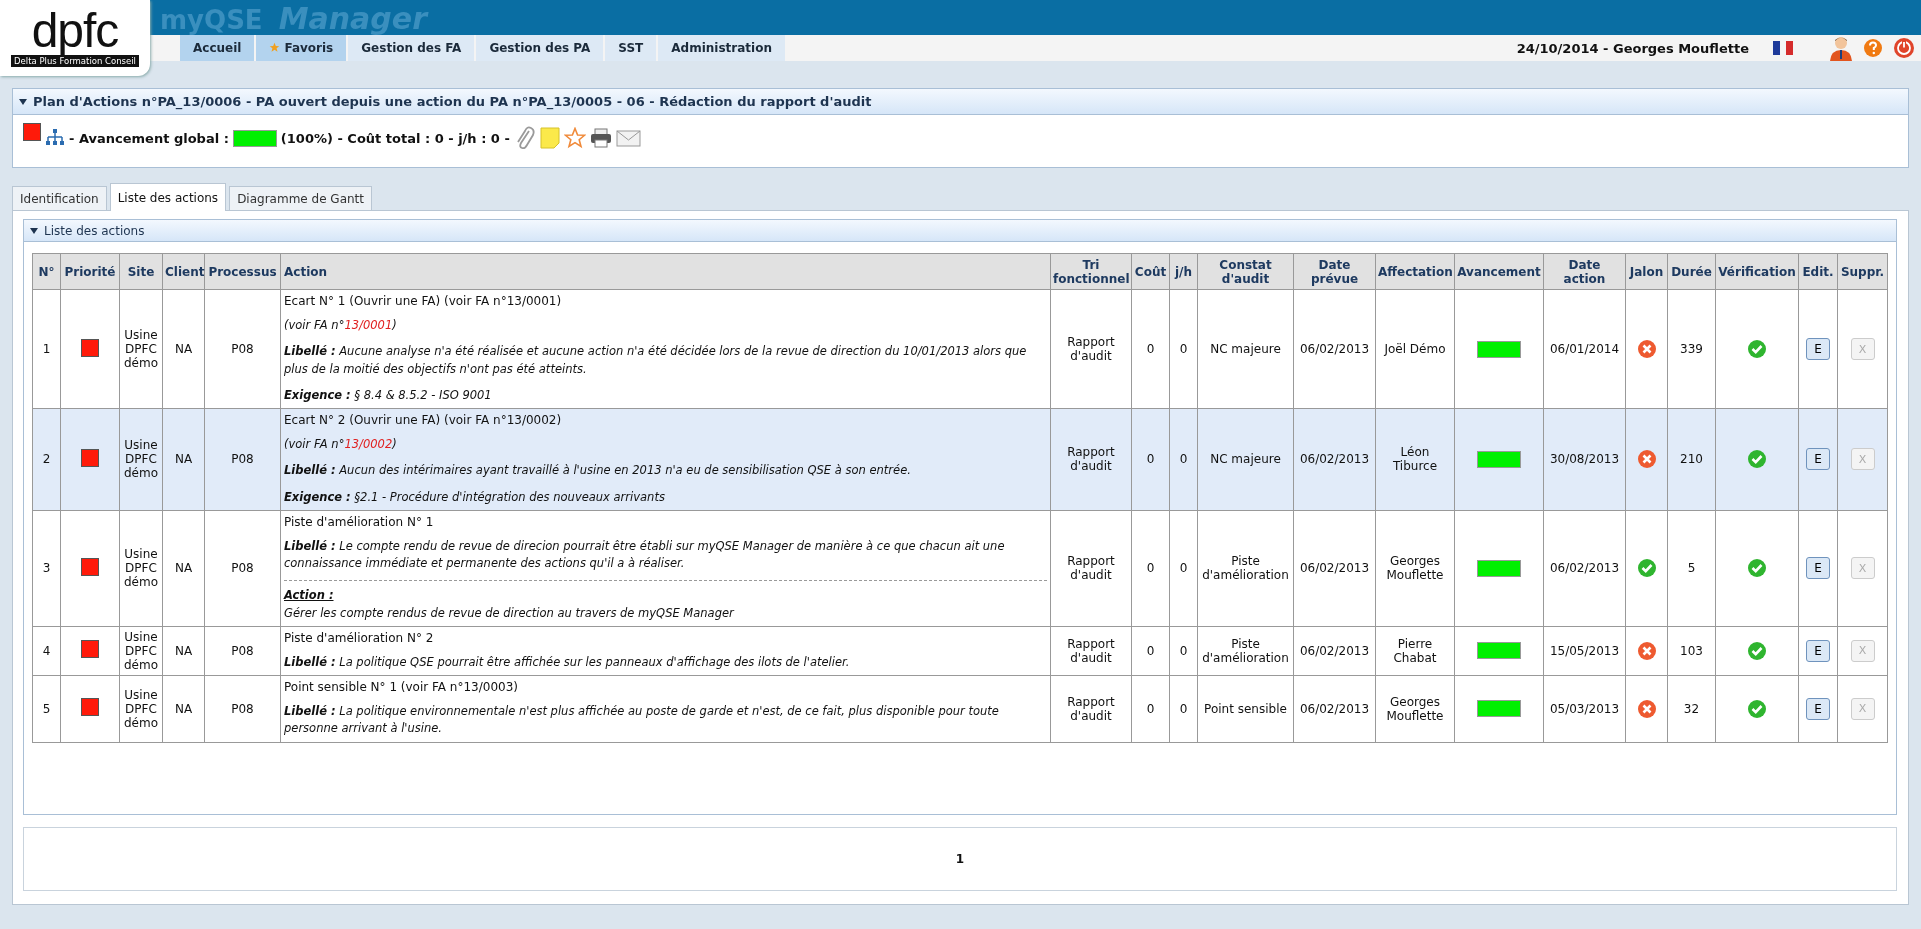 This screenshot has height=929, width=1921. What do you see at coordinates (1691, 271) in the screenshot?
I see `column-header: Durée` at bounding box center [1691, 271].